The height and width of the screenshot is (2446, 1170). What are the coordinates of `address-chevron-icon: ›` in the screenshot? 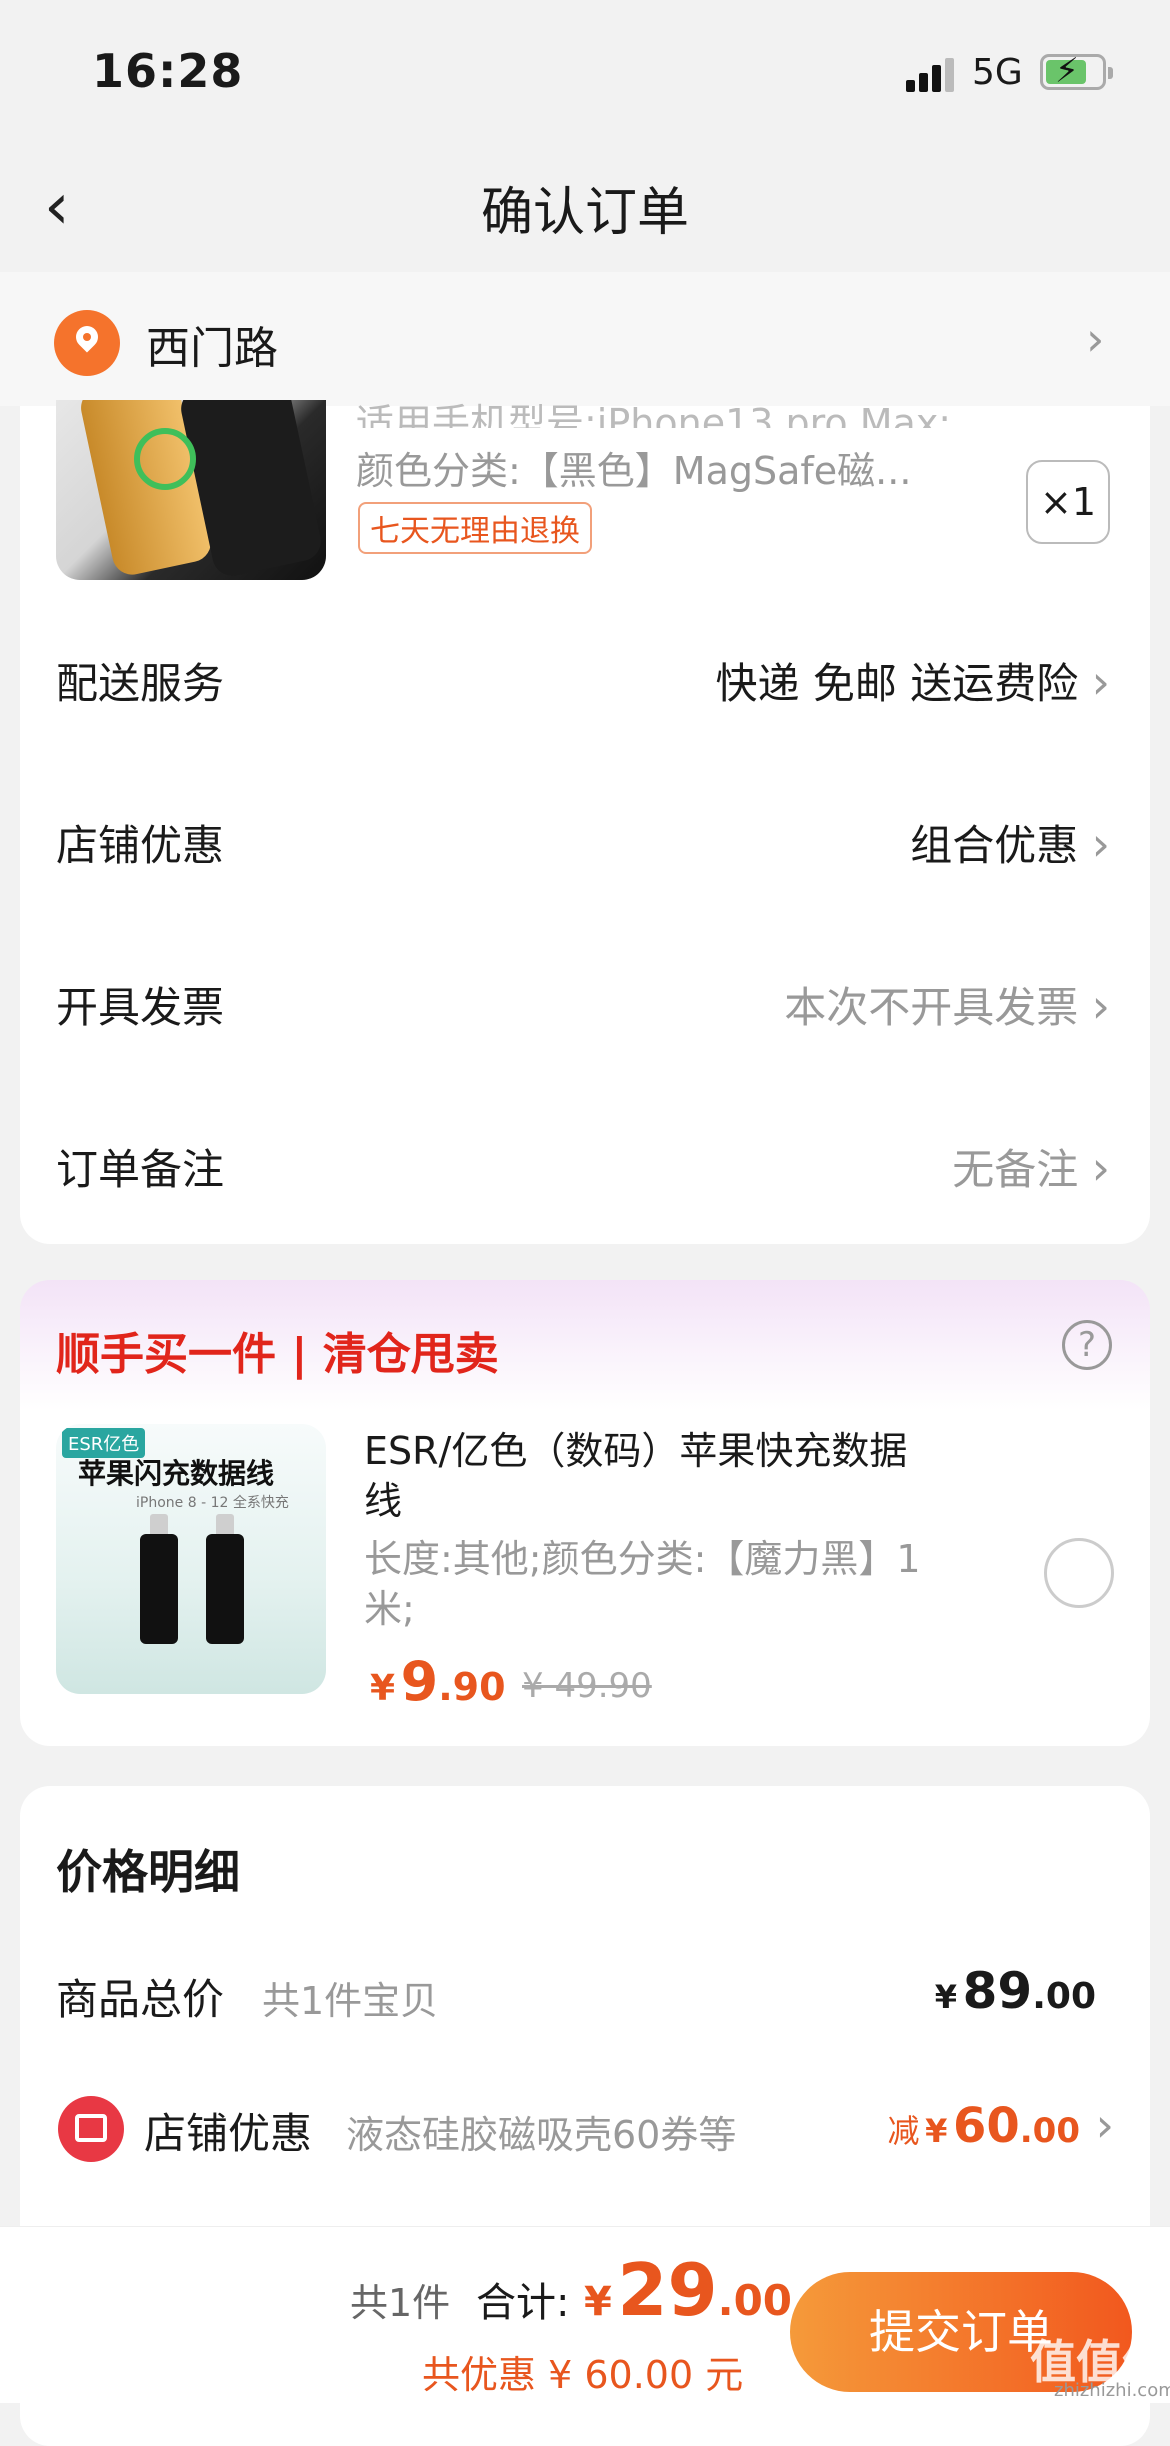 It's located at (1095, 339).